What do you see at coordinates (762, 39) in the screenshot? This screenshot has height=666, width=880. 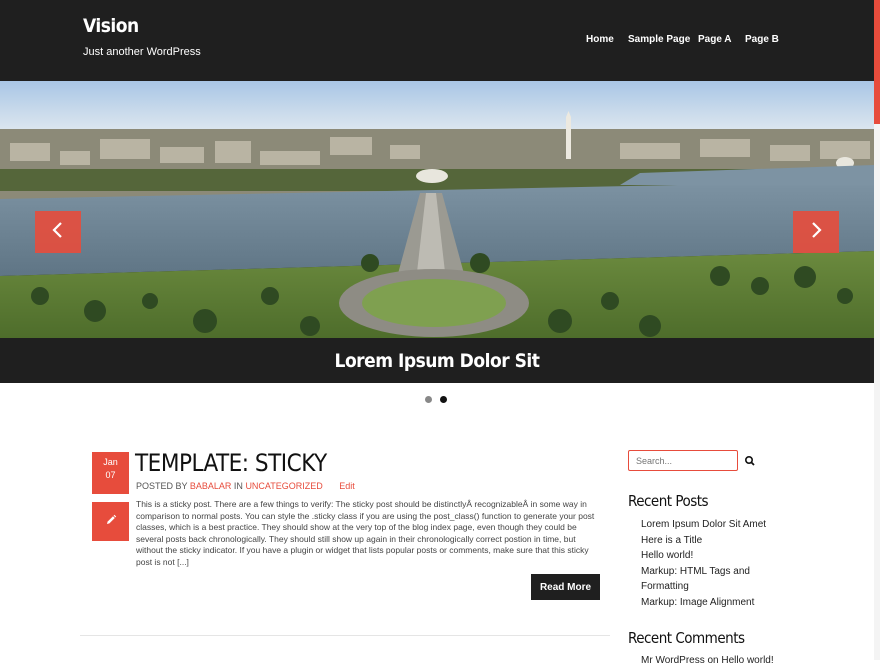 I see `nav-item-page-b: Page B` at bounding box center [762, 39].